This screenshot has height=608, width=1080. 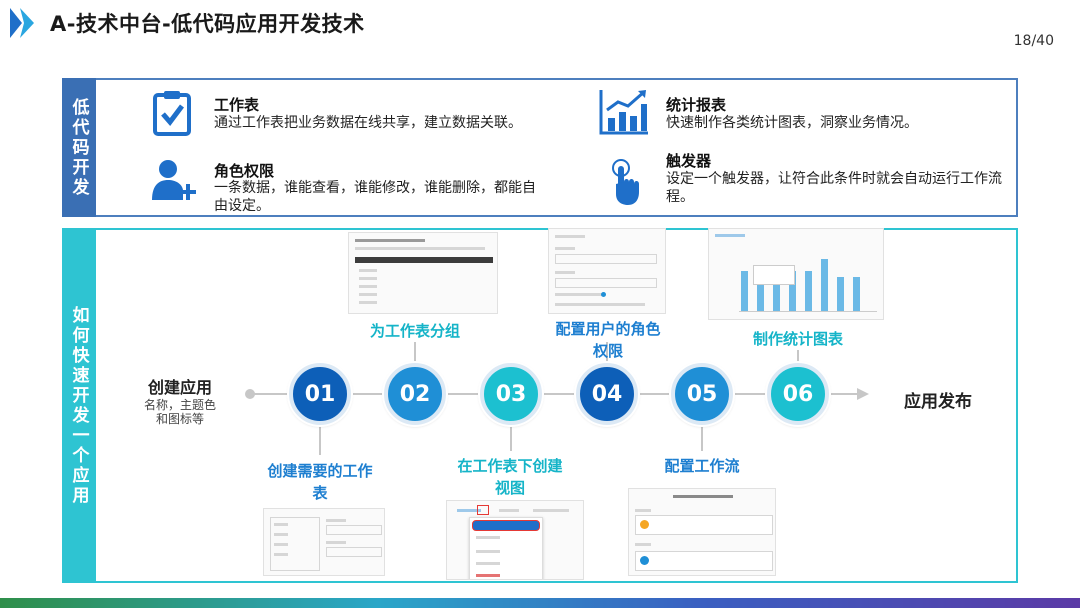 What do you see at coordinates (415, 394) in the screenshot?
I see `step-circle-02: 02` at bounding box center [415, 394].